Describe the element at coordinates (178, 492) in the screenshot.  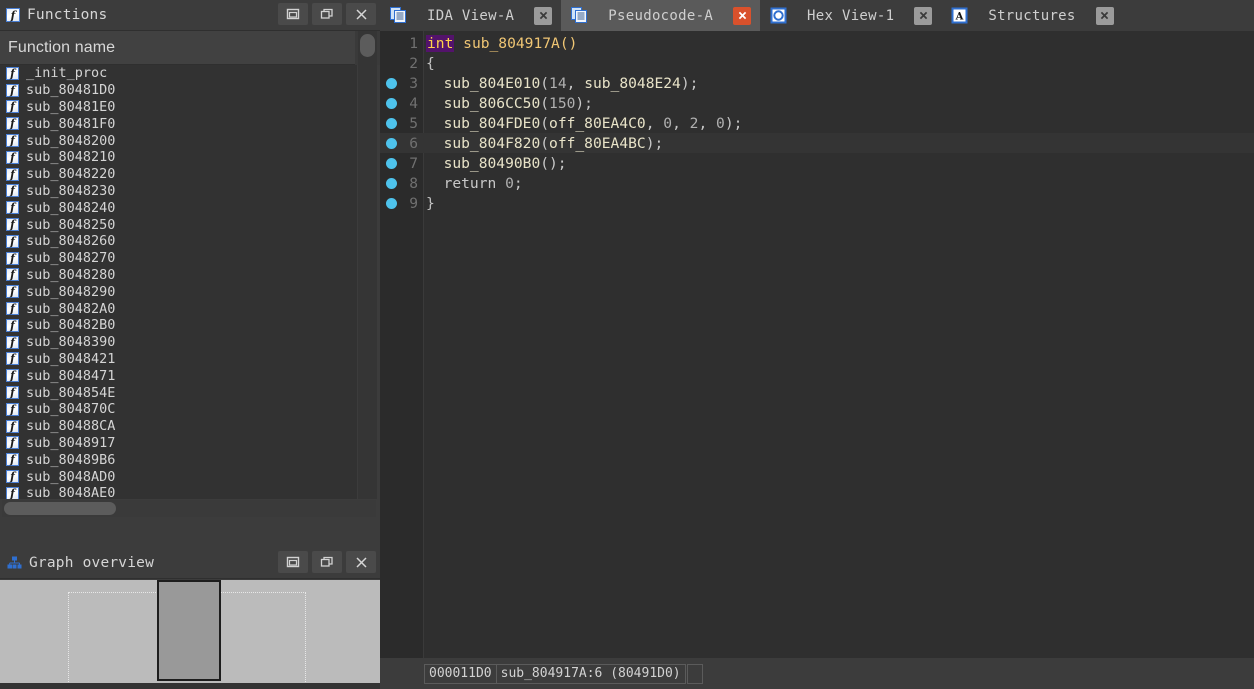
I see `function-list-item: f sub_8048AE0` at that location.